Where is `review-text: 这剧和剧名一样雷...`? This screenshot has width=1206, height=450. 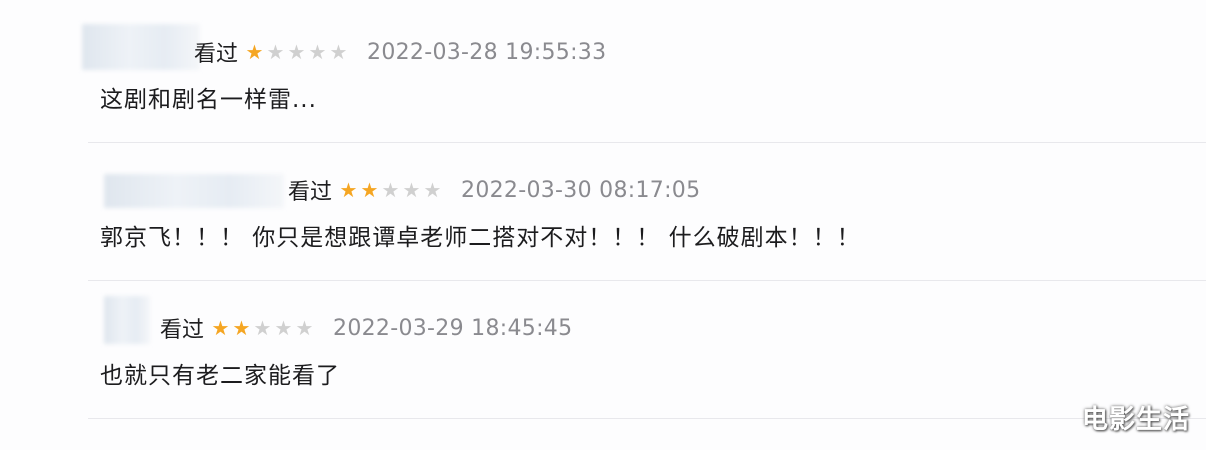 review-text: 这剧和剧名一样雷... is located at coordinates (208, 100).